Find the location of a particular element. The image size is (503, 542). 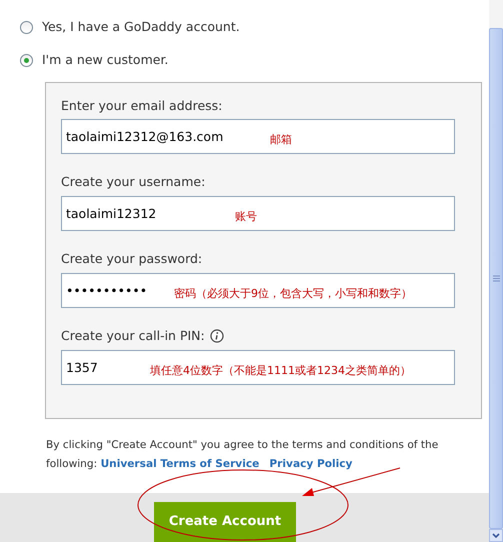

field-label: Create your username: is located at coordinates (133, 182).